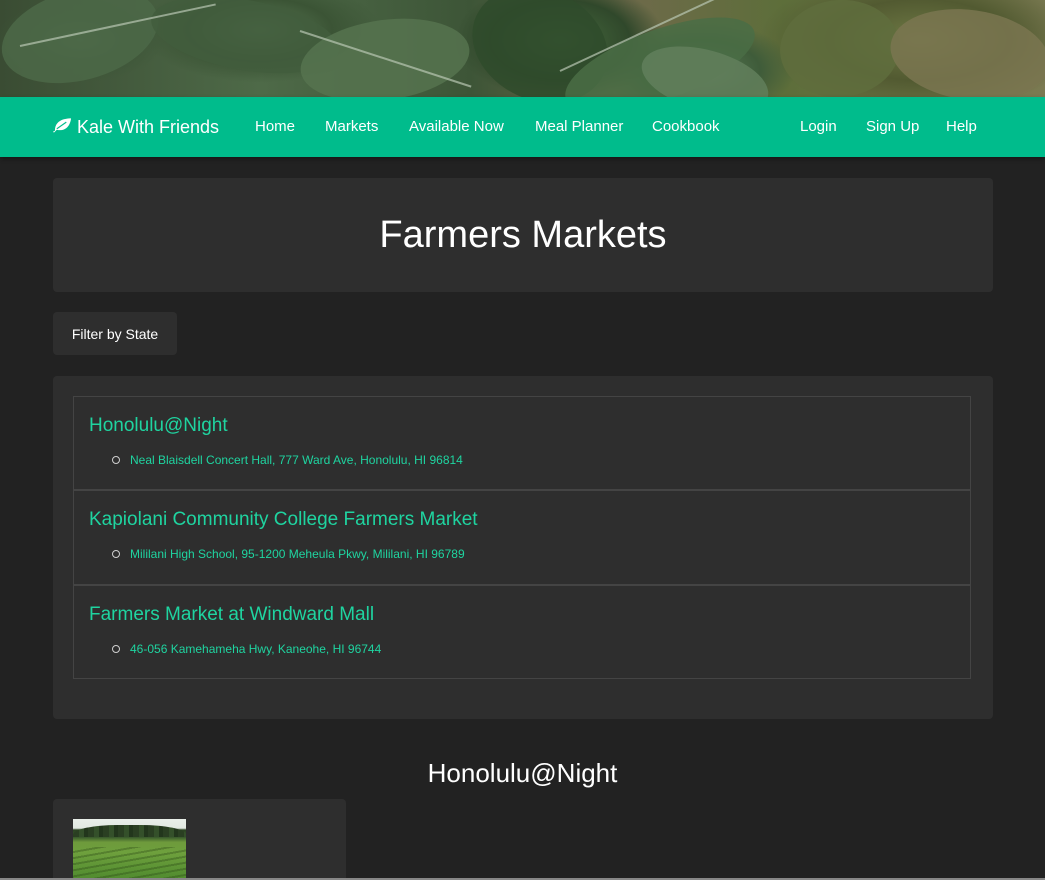 Image resolution: width=1045 pixels, height=880 pixels. I want to click on nav-available-now: Available Now, so click(456, 127).